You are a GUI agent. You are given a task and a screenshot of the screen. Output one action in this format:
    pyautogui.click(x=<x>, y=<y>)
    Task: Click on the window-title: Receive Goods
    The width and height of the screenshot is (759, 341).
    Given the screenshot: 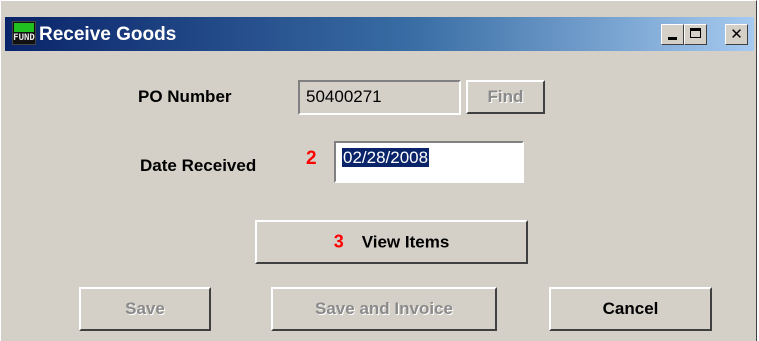 What is the action you would take?
    pyautogui.click(x=108, y=34)
    